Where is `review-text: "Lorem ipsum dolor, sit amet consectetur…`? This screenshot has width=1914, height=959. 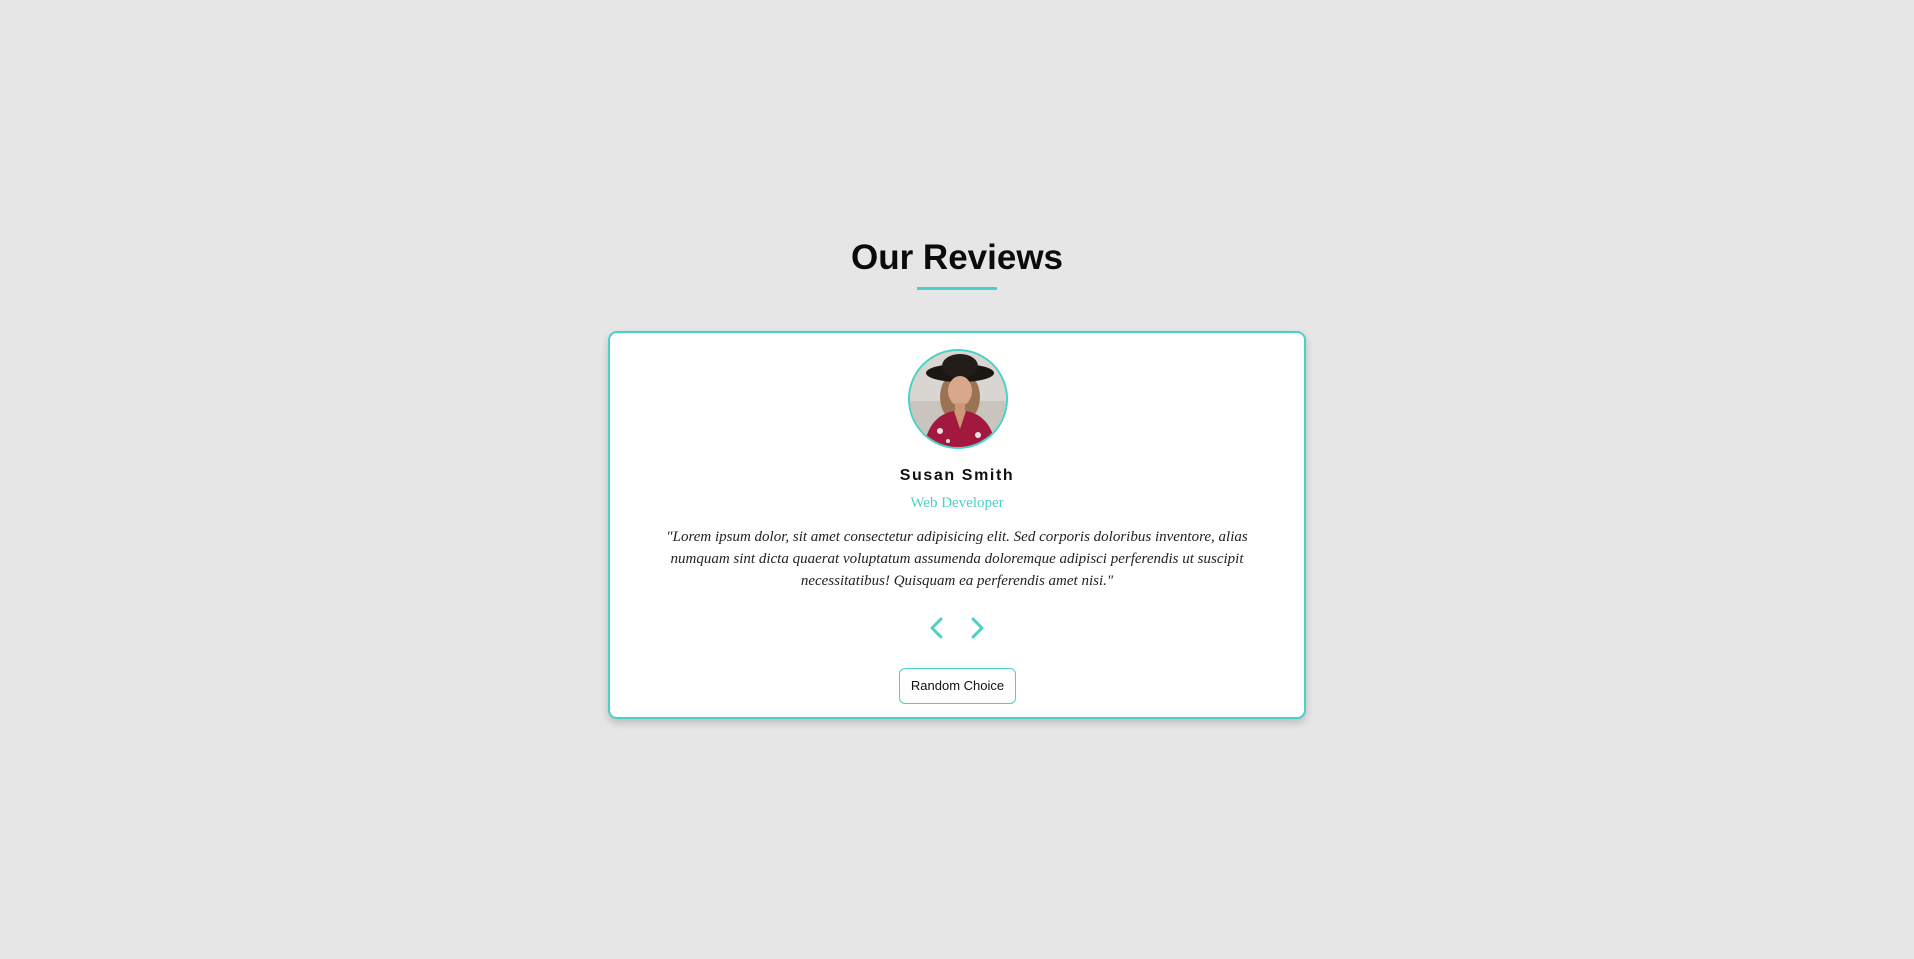 review-text: "Lorem ipsum dolor, sit amet consectetur… is located at coordinates (957, 559).